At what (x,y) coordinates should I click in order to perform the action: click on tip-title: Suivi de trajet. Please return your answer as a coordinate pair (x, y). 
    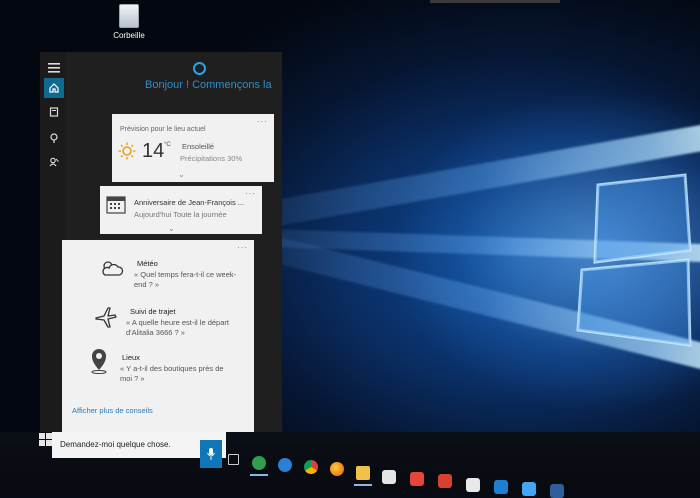
    Looking at the image, I should click on (153, 311).